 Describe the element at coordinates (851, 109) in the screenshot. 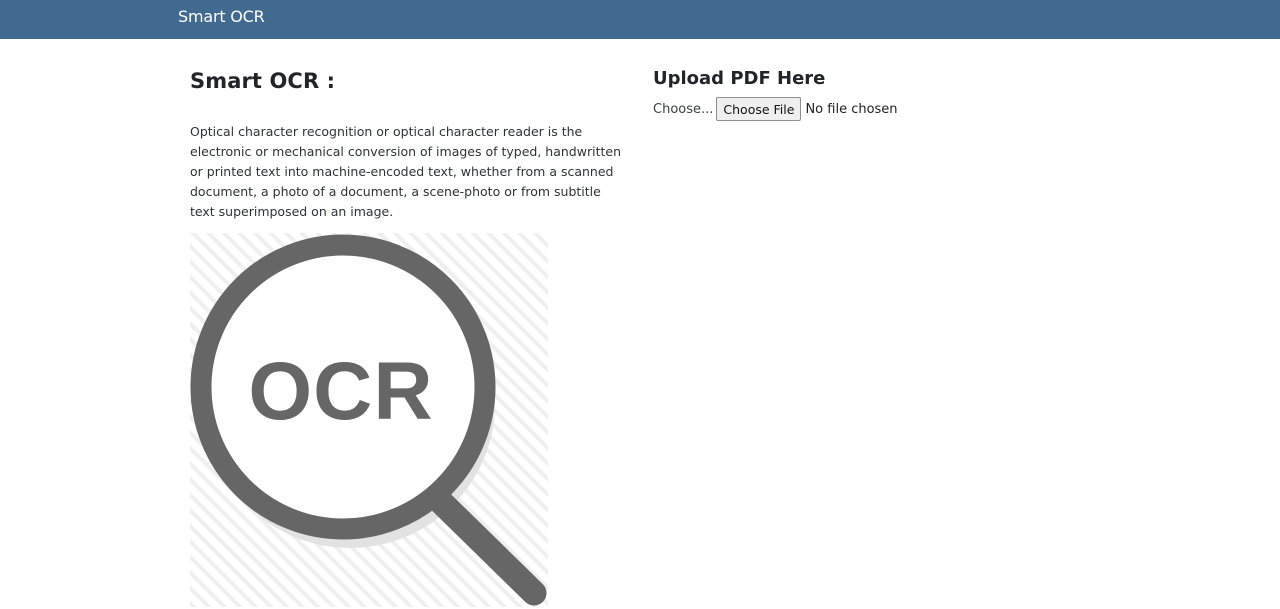

I see `file-status: No file chosen` at that location.